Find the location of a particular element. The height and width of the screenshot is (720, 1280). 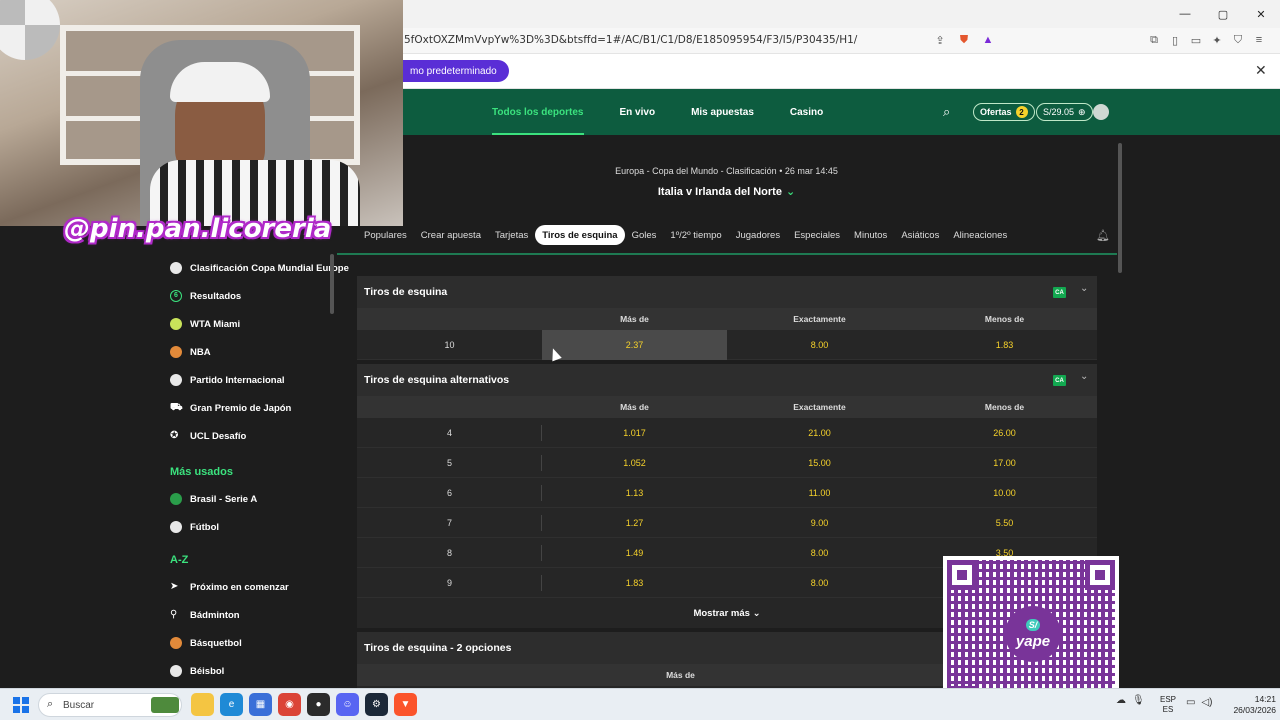

sidebar-item-partido-internacional: Partido Internacional is located at coordinates (227, 380).